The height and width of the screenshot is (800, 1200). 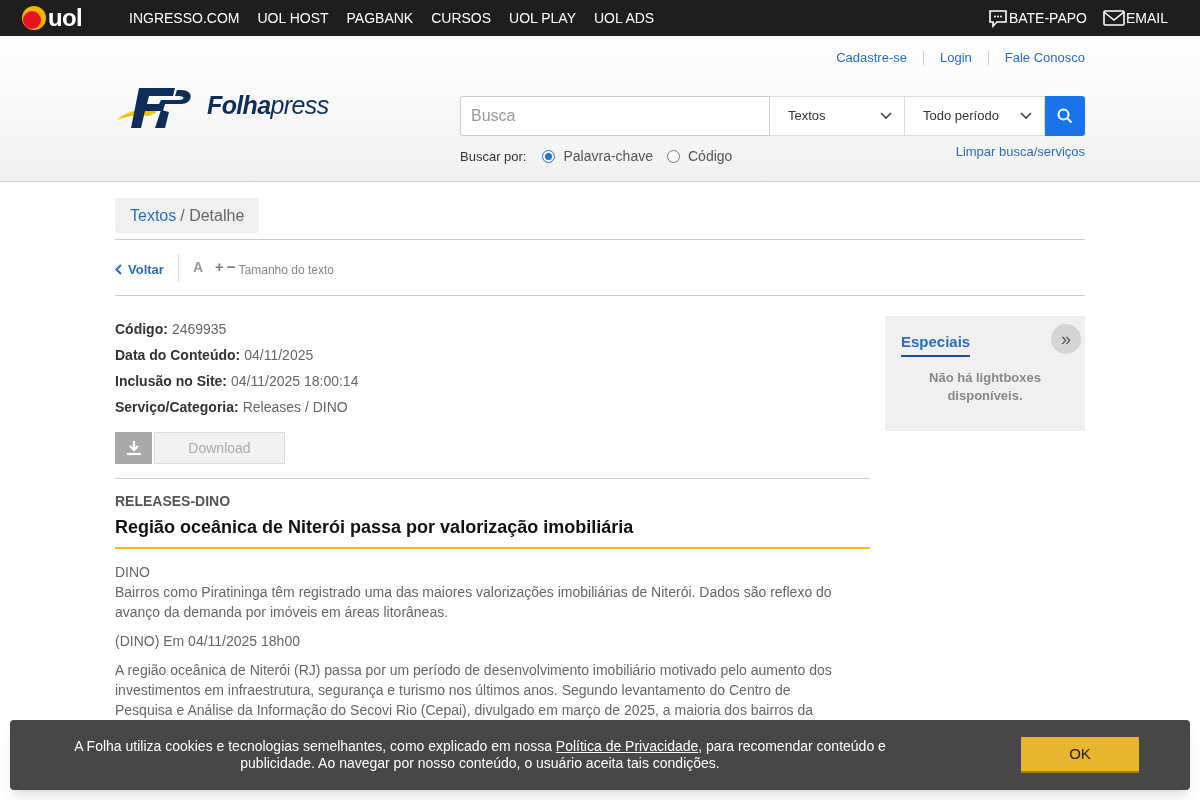 What do you see at coordinates (1047, 18) in the screenshot?
I see `nav-link: BATE-PAPO` at bounding box center [1047, 18].